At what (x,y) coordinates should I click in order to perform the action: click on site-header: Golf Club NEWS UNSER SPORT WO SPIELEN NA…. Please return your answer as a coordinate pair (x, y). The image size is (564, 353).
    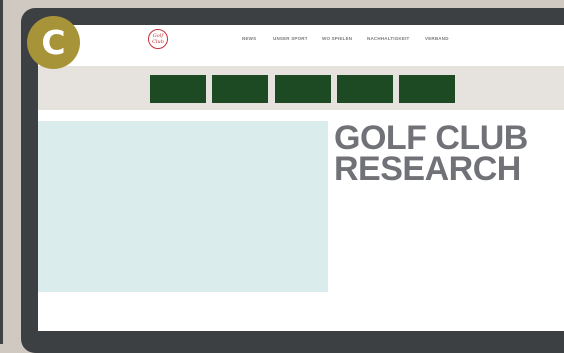
    Looking at the image, I should click on (301, 45).